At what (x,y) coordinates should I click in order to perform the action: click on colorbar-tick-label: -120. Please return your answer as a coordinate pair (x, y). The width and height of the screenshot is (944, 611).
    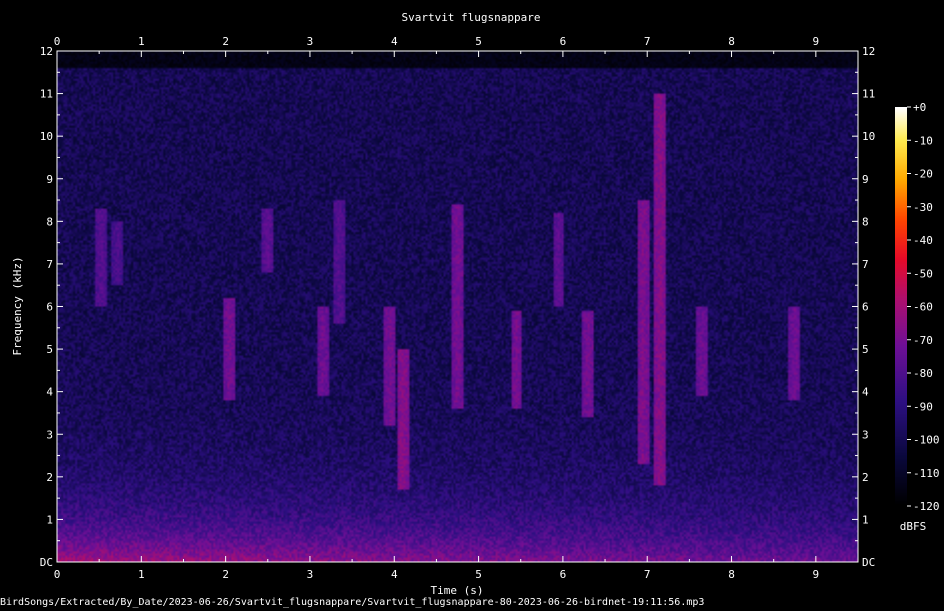
    Looking at the image, I should click on (926, 506).